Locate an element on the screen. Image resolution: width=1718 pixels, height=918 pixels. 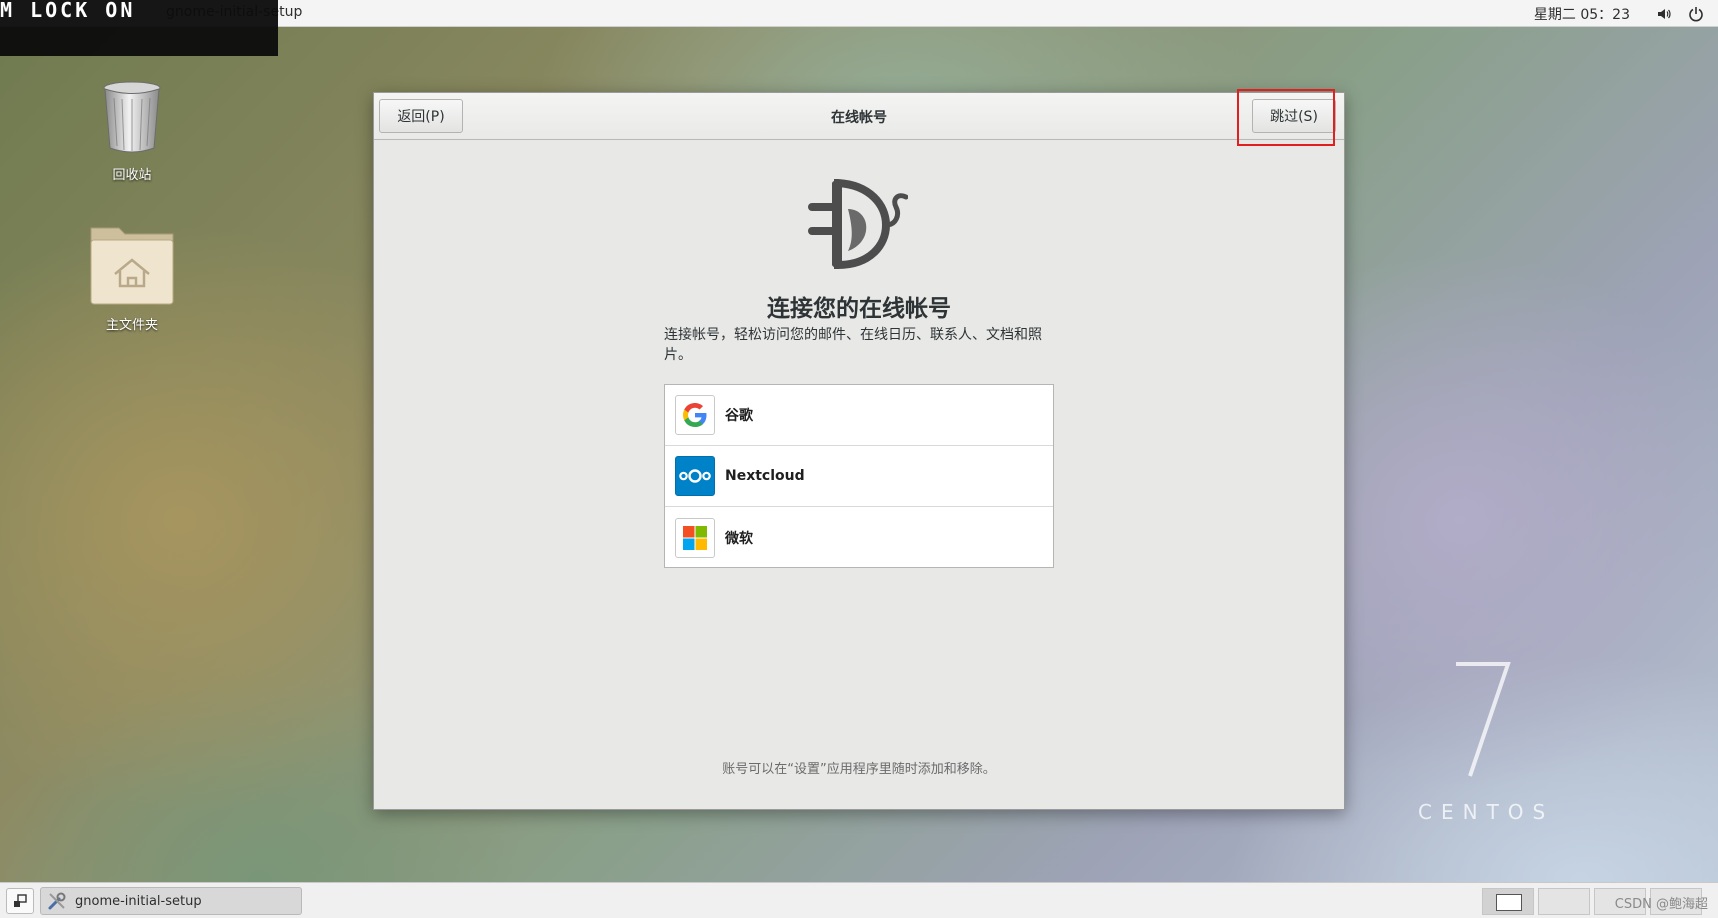
show-desktop-button is located at coordinates (20, 901).